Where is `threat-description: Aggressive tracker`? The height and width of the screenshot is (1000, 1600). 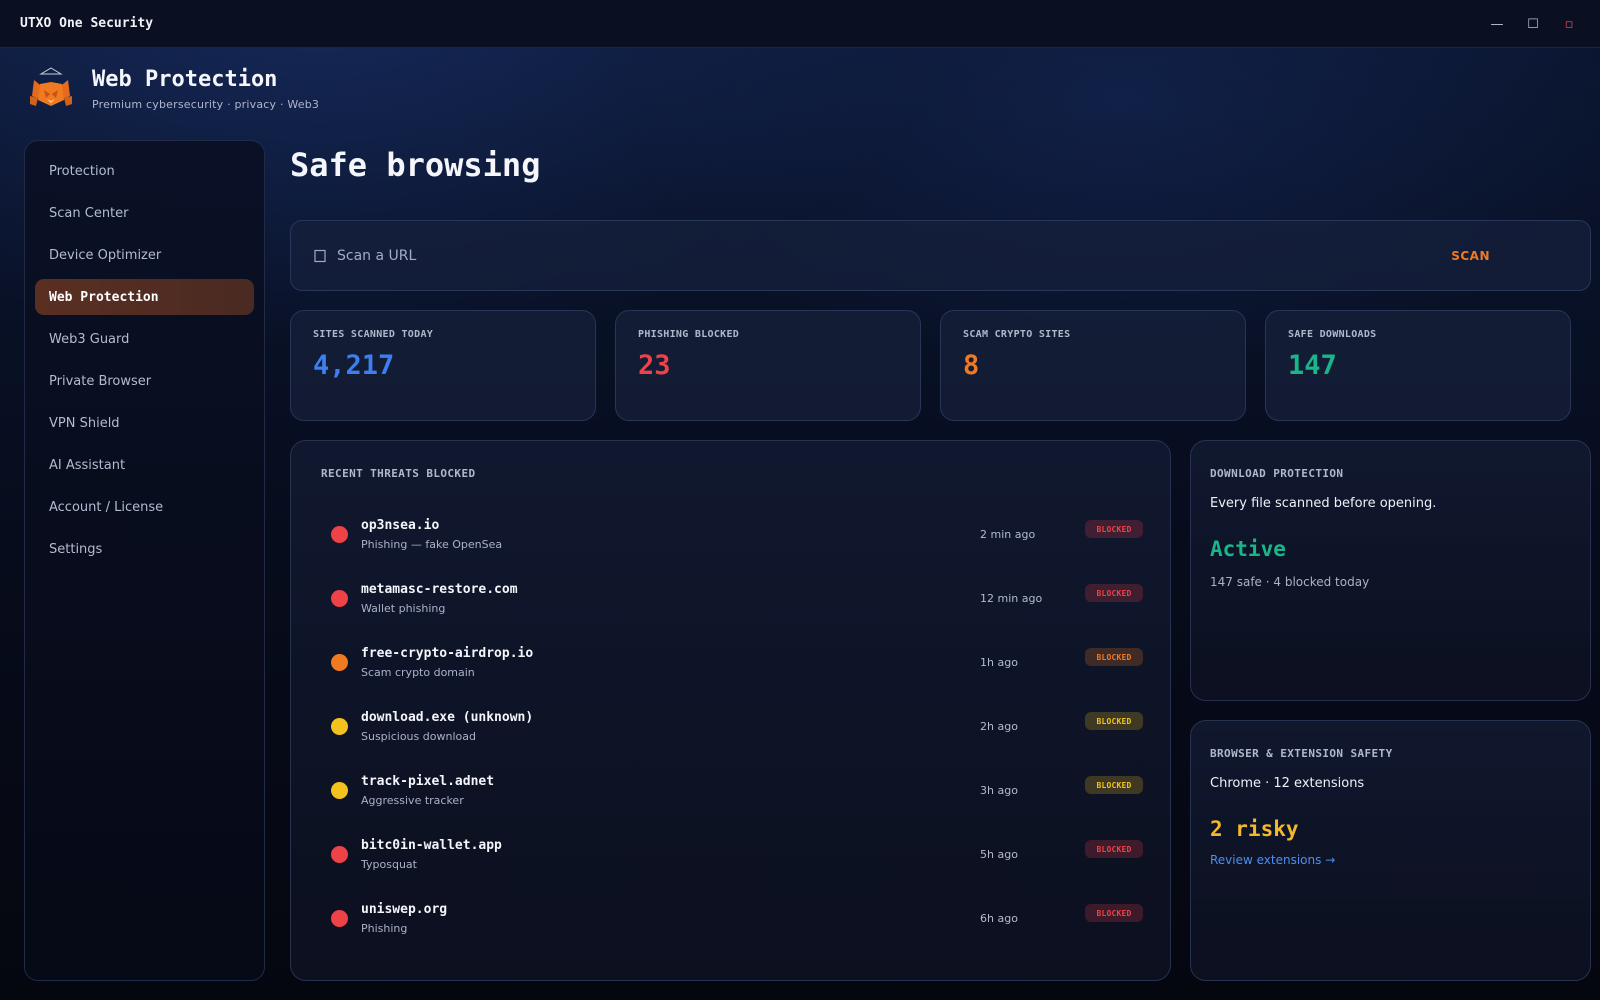
threat-description: Aggressive tracker is located at coordinates (412, 800).